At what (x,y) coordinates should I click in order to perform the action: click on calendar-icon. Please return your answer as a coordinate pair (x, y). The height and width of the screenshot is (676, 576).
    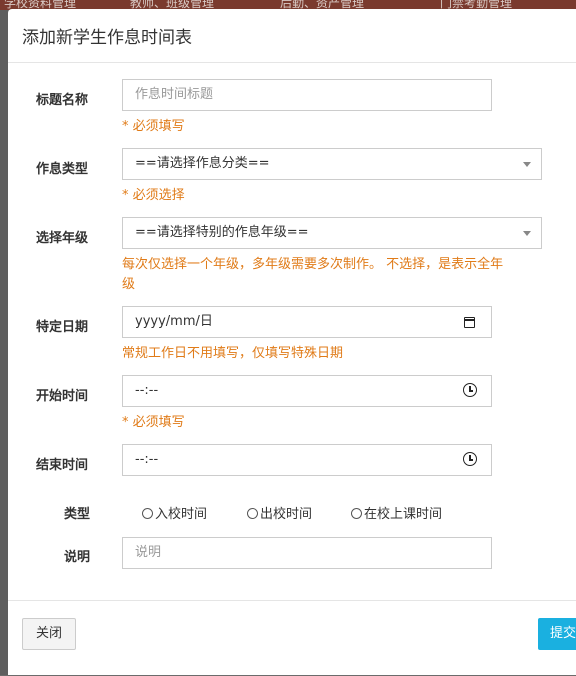
    Looking at the image, I should click on (469, 322).